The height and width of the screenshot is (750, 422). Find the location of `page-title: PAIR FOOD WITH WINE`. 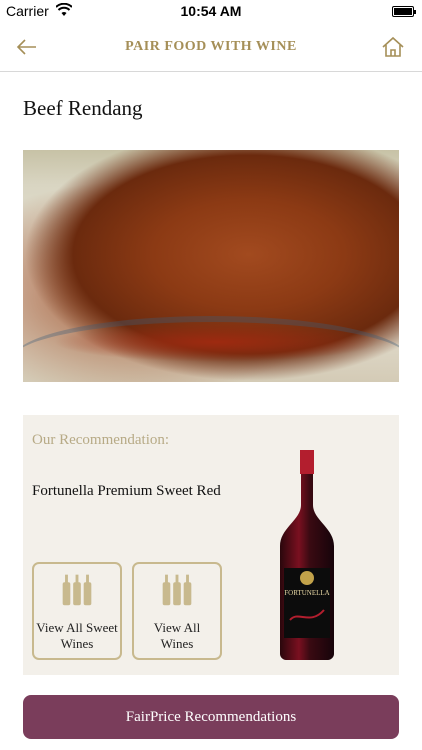

page-title: PAIR FOOD WITH WINE is located at coordinates (211, 46).